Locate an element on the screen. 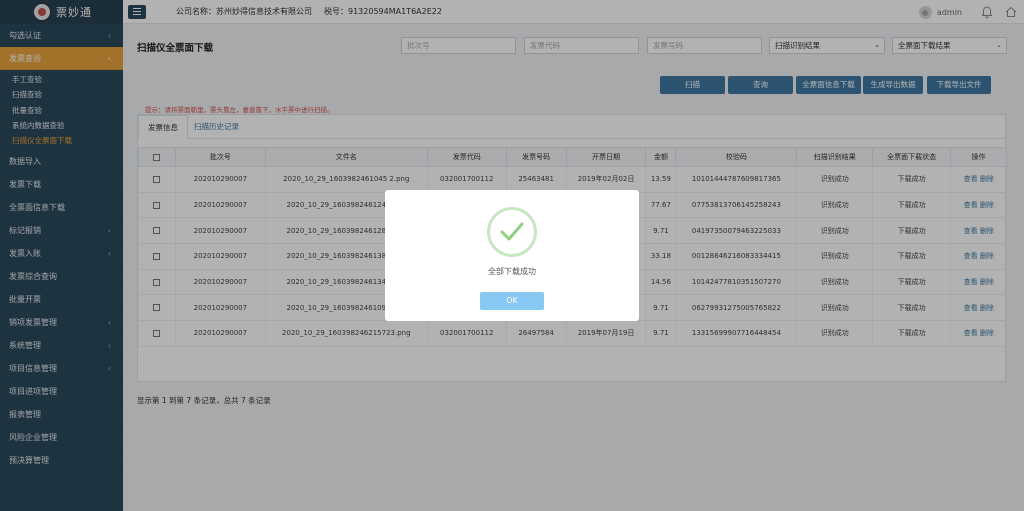  success-dialog: 全部下载成功 OK is located at coordinates (512, 255).